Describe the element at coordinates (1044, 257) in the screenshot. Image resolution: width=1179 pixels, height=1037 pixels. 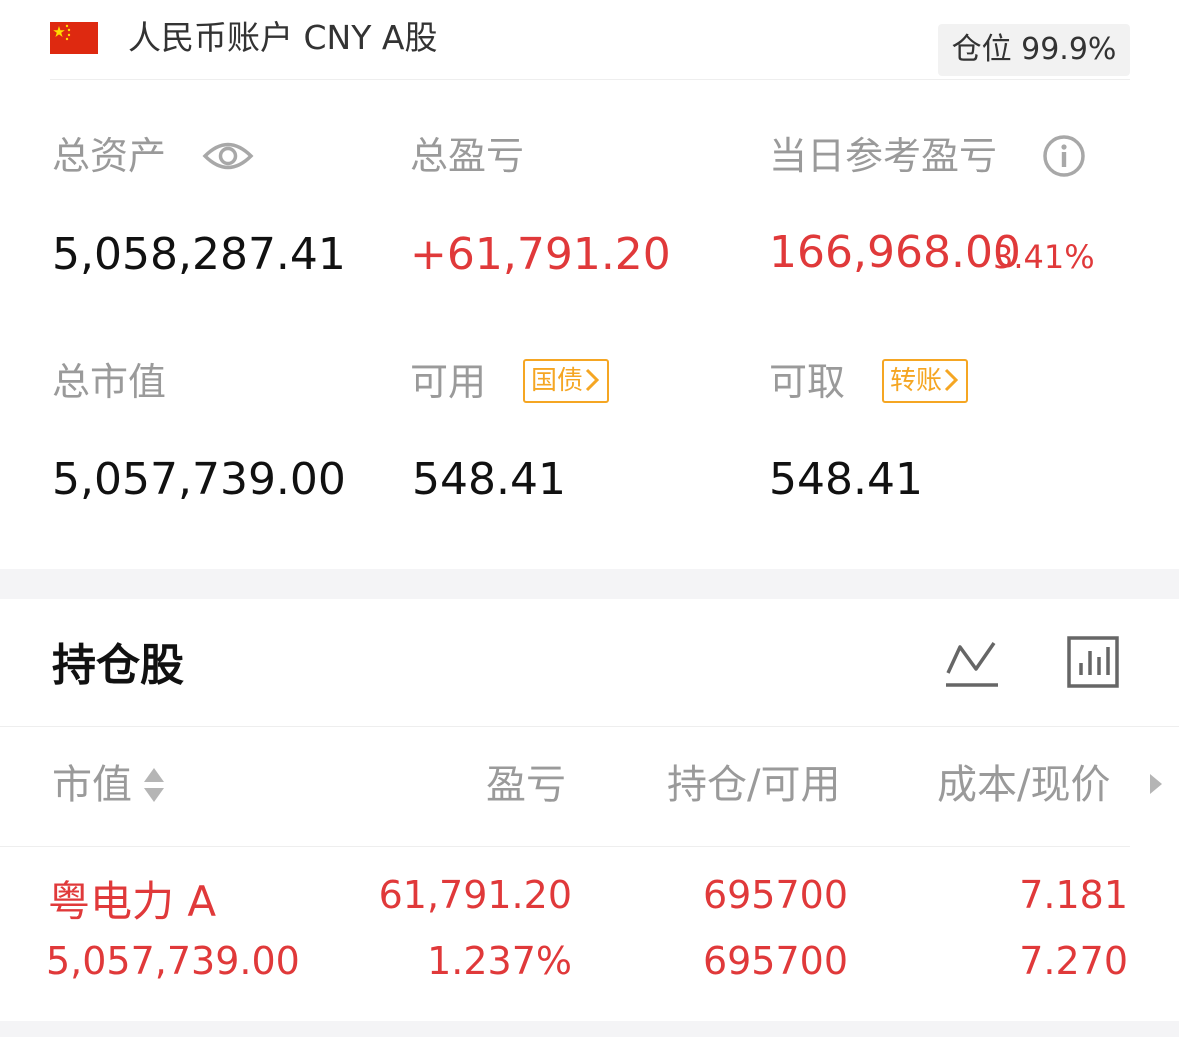
I see `day-pnl-percent: 3.41%` at that location.